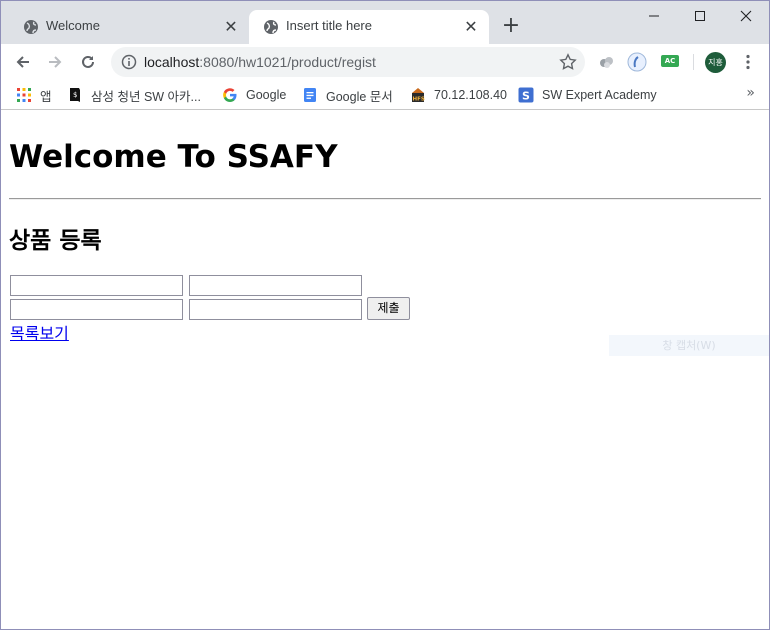  Describe the element at coordinates (310, 95) in the screenshot. I see `google-docs-icon` at that location.